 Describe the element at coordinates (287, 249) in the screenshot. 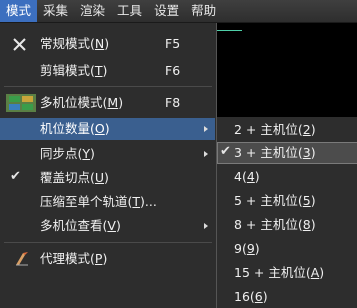

I see `submenu-item-9: 9(9)` at that location.